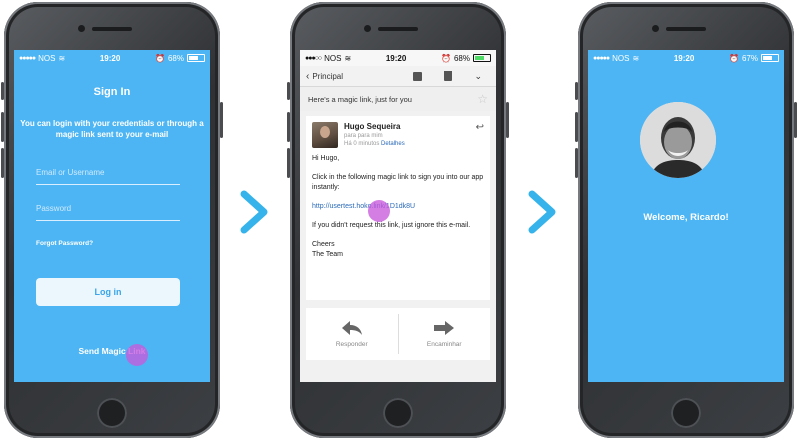  I want to click on signal-icon: ●●●○○, so click(313, 58).